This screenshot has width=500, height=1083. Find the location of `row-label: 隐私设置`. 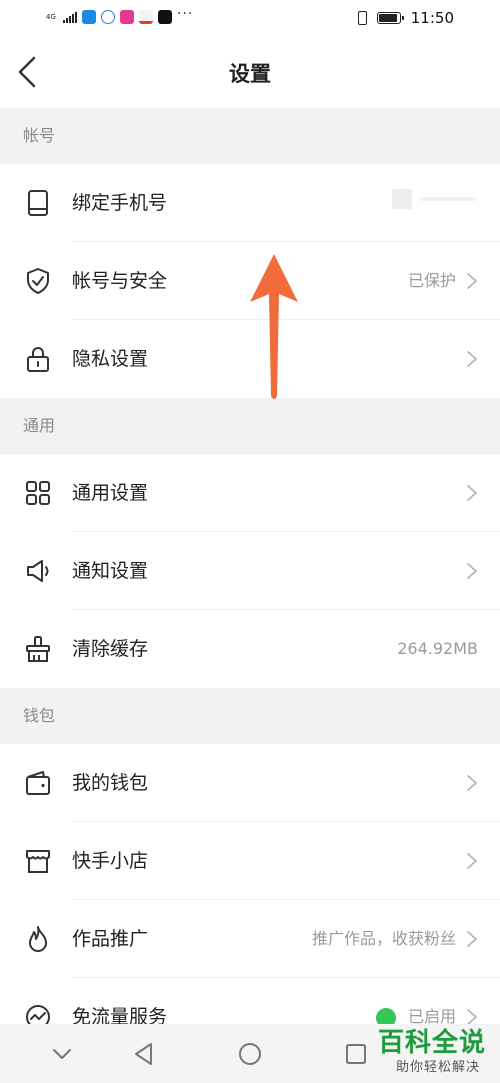

row-label: 隐私设置 is located at coordinates (110, 359).